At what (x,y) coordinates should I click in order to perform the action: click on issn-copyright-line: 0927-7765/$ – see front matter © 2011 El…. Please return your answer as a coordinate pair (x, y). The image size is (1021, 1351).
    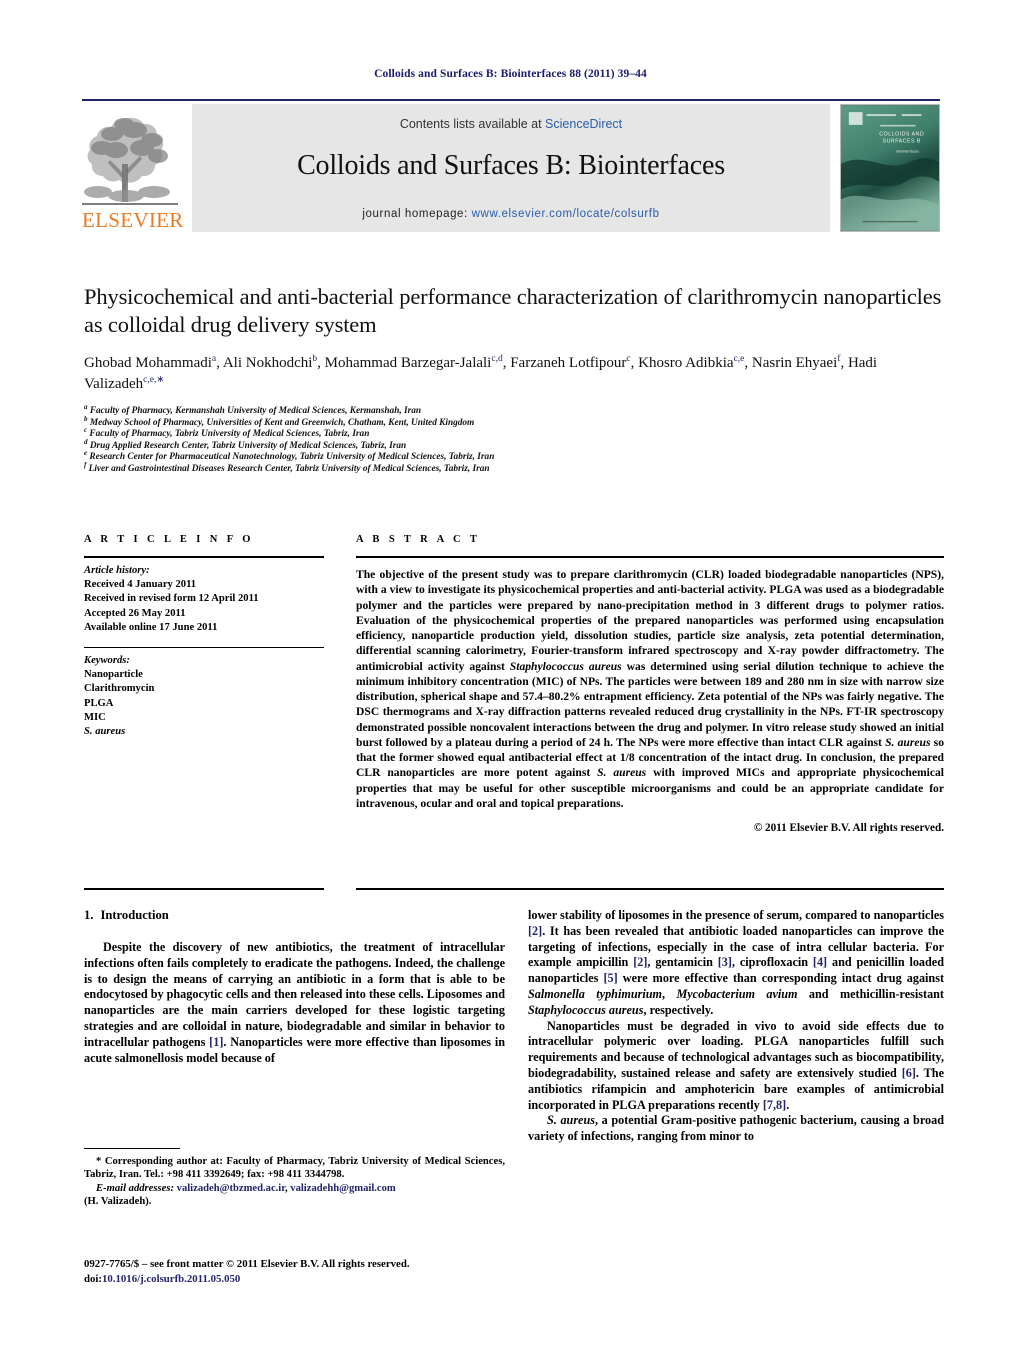
    Looking at the image, I should click on (247, 1264).